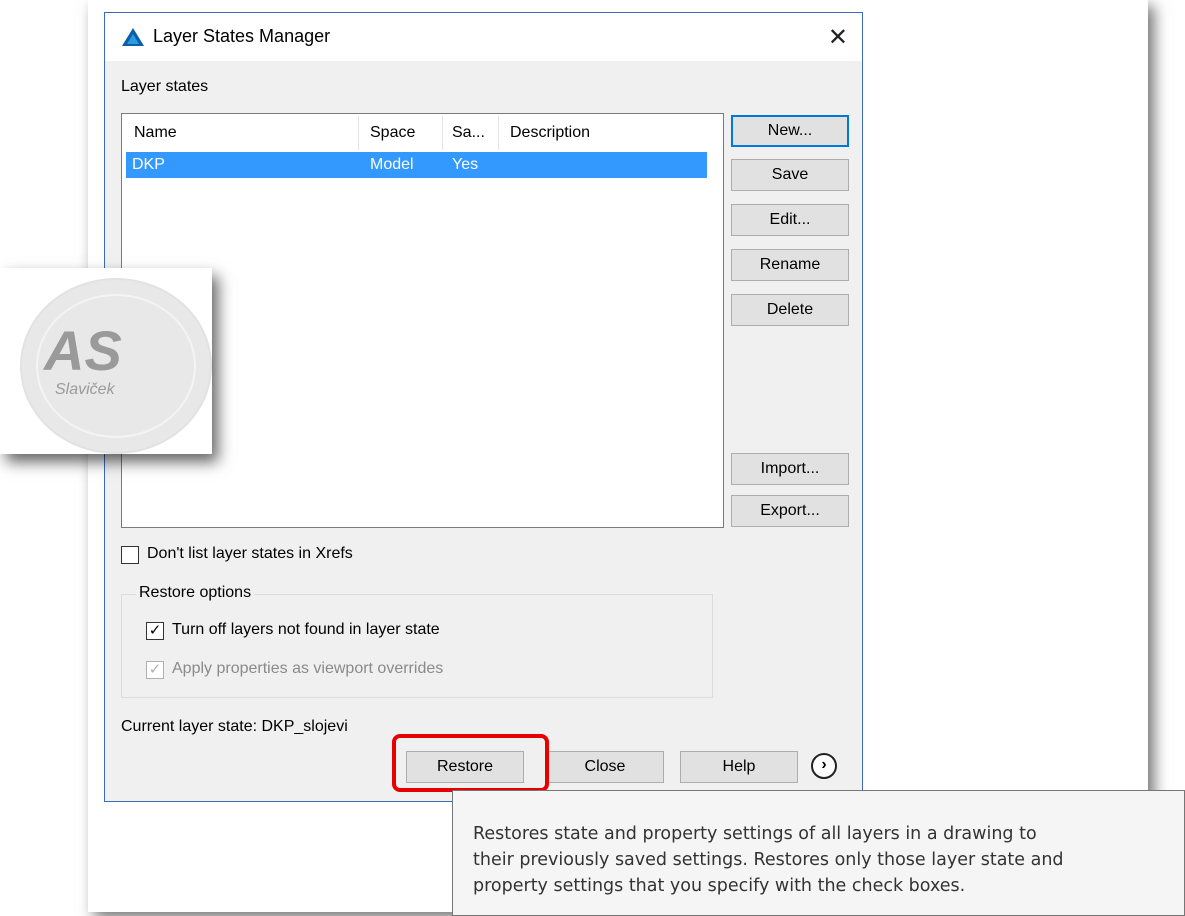  What do you see at coordinates (195, 593) in the screenshot?
I see `restore-options-legend: Restore options` at bounding box center [195, 593].